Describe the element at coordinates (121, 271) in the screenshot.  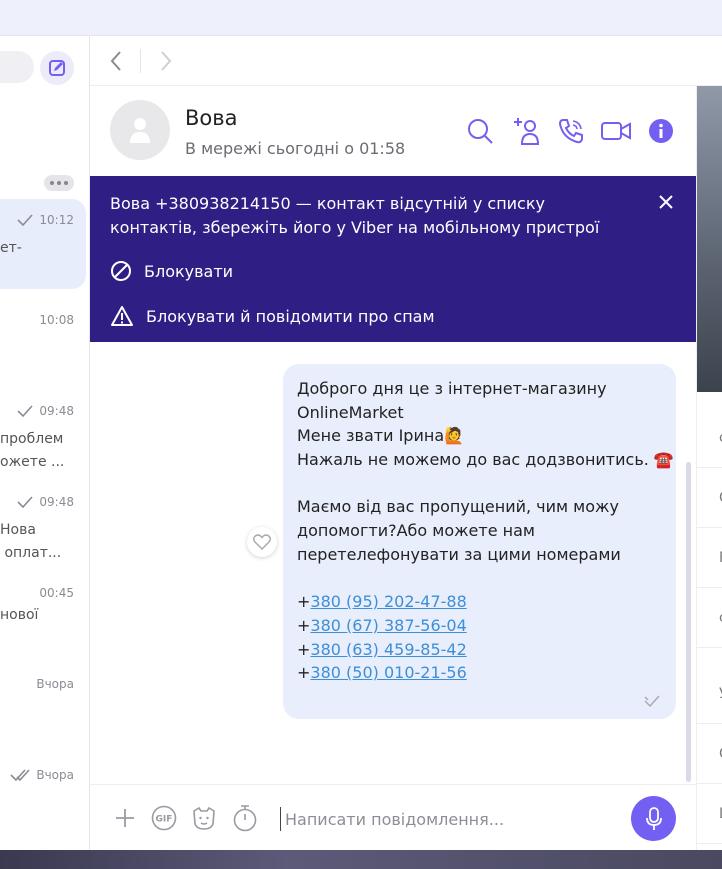
I see `block-icon` at that location.